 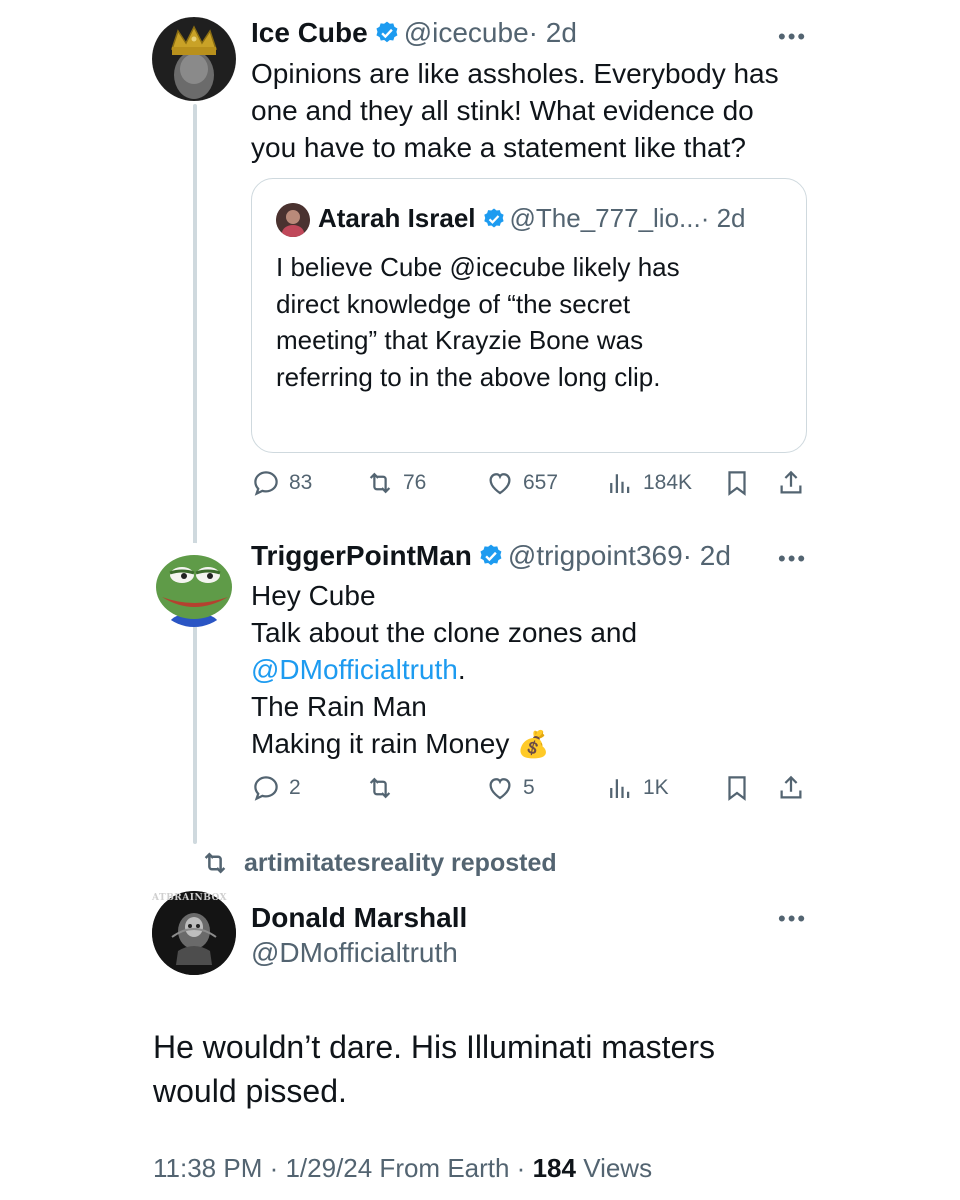 What do you see at coordinates (453, 303) in the screenshot?
I see `quote-text-line: direct knowledge of “the secret` at bounding box center [453, 303].